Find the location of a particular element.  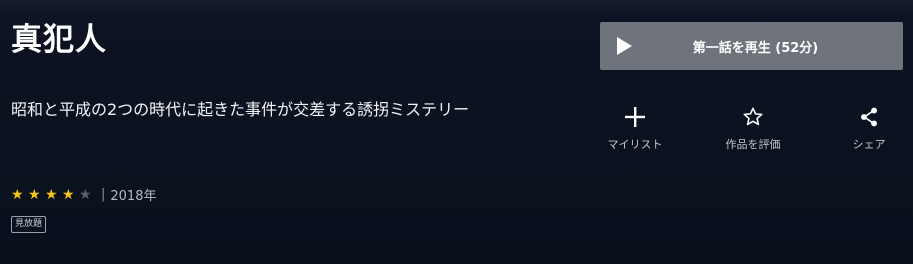

add-to-mylist-button: マイリスト is located at coordinates (635, 128).